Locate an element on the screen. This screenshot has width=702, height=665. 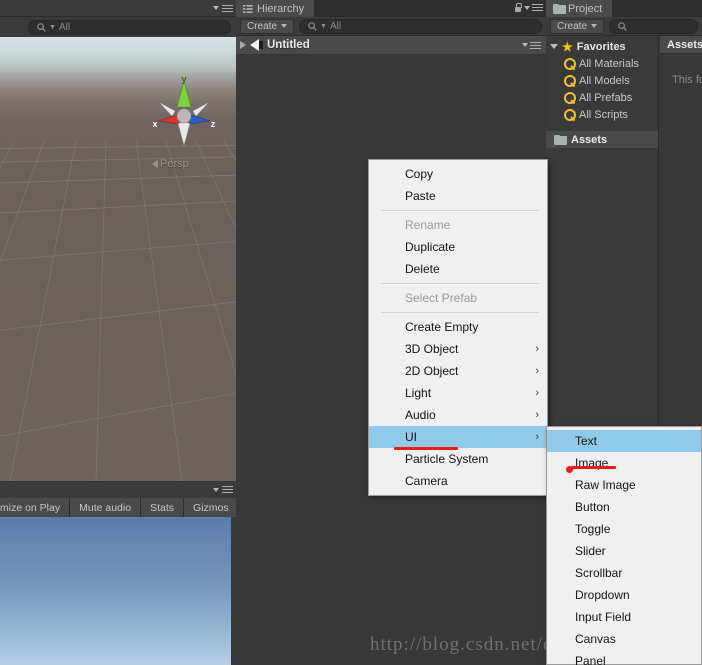
menu-item-camera: Camera is located at coordinates (458, 481).